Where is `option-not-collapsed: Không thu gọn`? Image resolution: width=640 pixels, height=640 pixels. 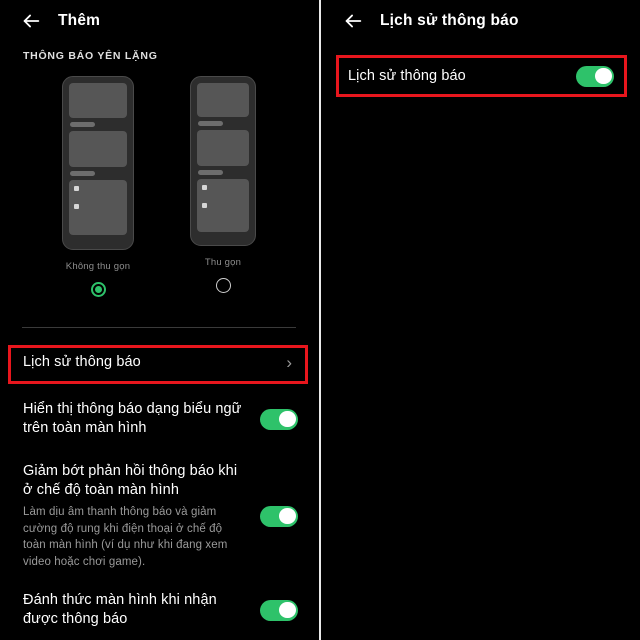
option-not-collapsed: Không thu gọn is located at coordinates (98, 186).